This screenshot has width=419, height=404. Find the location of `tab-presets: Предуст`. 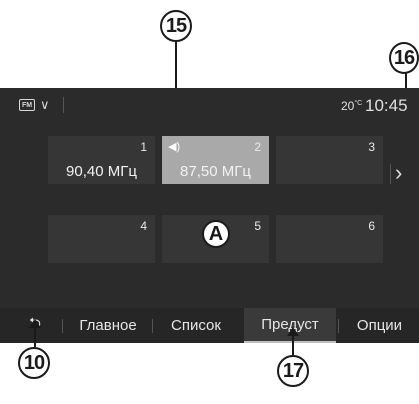

tab-presets: Предуст is located at coordinates (290, 325).